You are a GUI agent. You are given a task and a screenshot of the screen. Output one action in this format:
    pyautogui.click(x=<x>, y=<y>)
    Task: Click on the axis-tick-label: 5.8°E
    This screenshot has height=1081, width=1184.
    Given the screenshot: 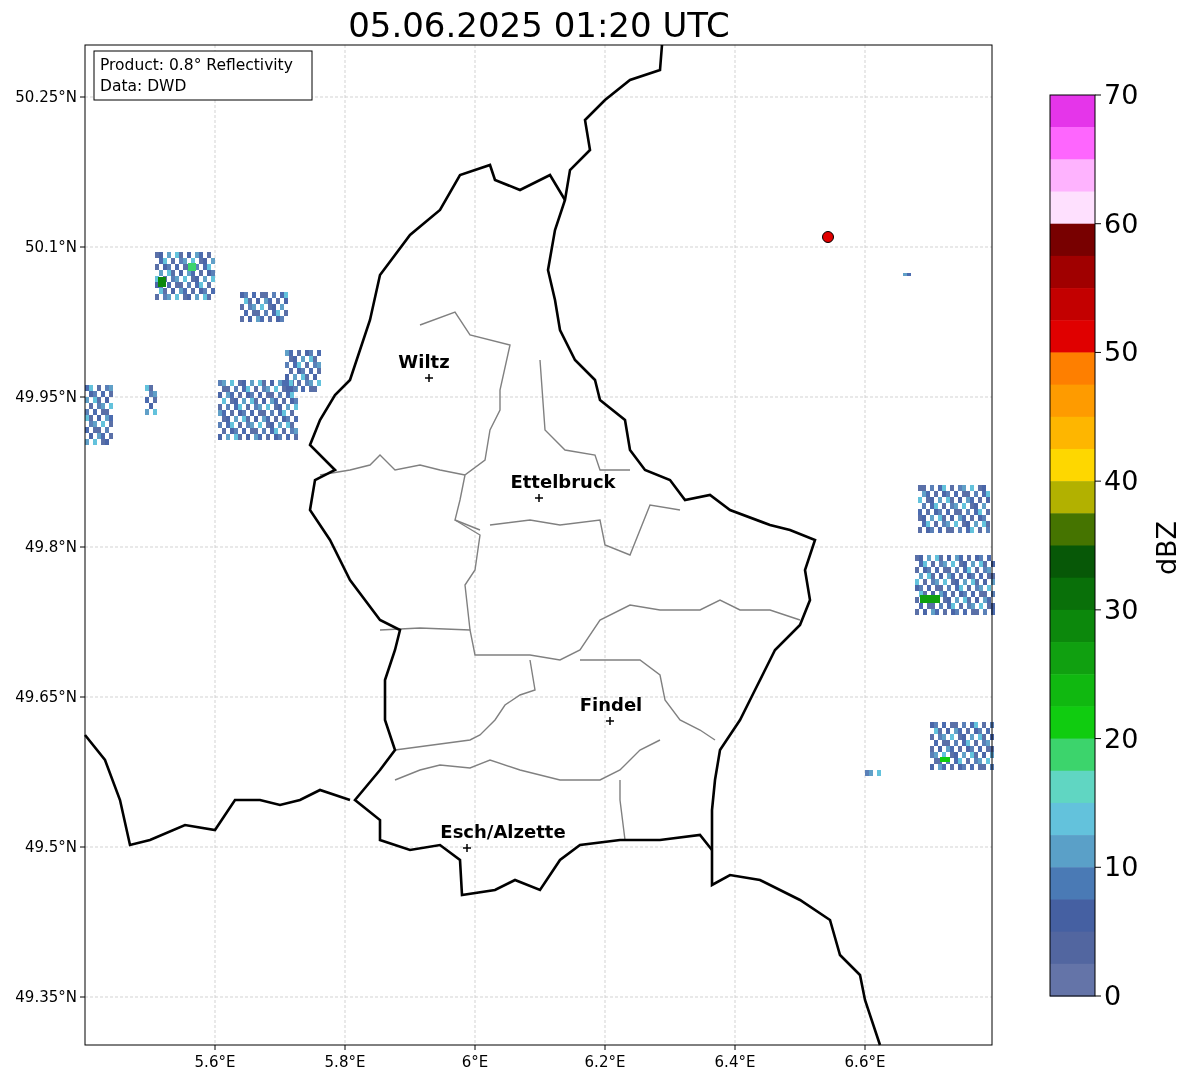 What is the action you would take?
    pyautogui.click(x=345, y=1062)
    